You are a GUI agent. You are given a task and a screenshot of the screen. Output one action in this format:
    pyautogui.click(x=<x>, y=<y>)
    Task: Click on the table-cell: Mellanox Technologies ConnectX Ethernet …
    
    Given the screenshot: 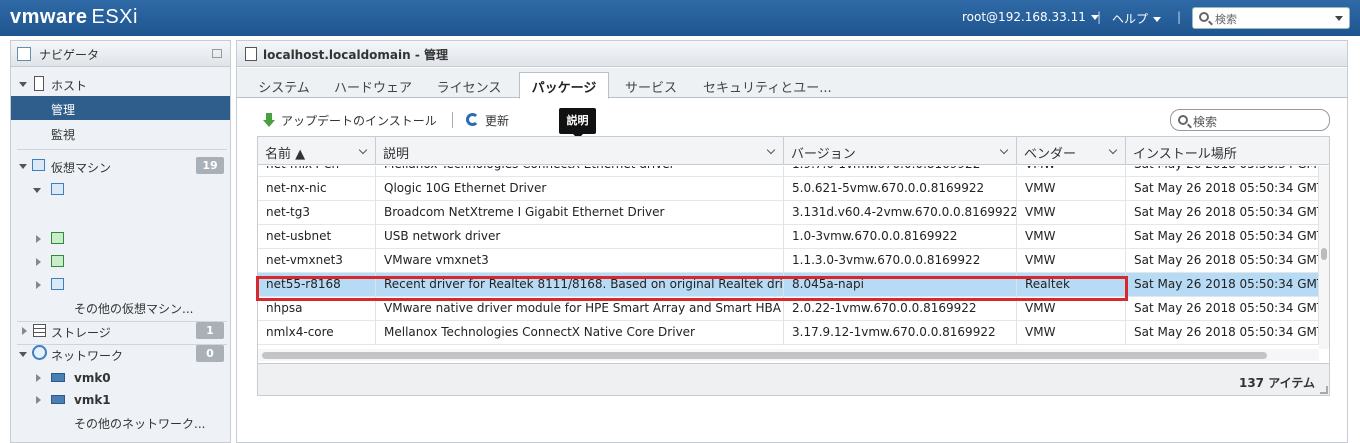 What is the action you would take?
    pyautogui.click(x=580, y=171)
    